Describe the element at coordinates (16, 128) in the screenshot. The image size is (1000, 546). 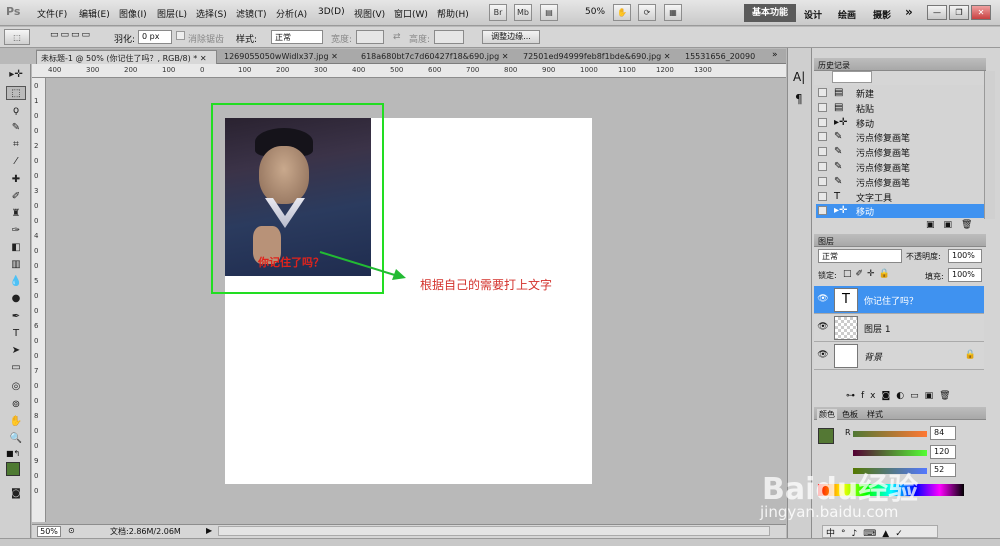
I see `quick-select-tool-icon: ✎` at that location.